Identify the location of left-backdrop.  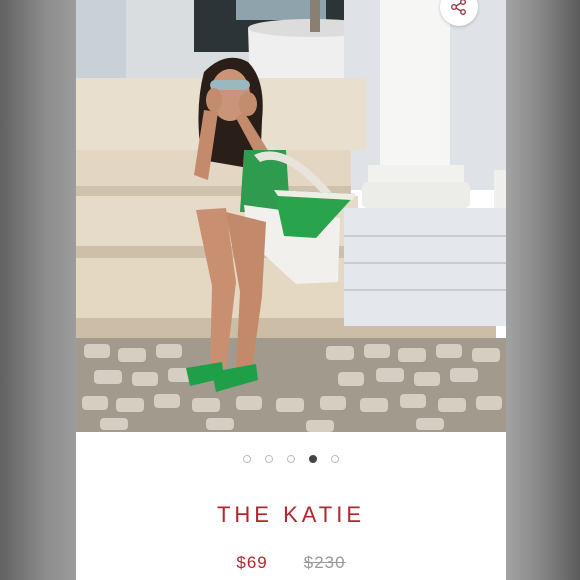
(38, 290).